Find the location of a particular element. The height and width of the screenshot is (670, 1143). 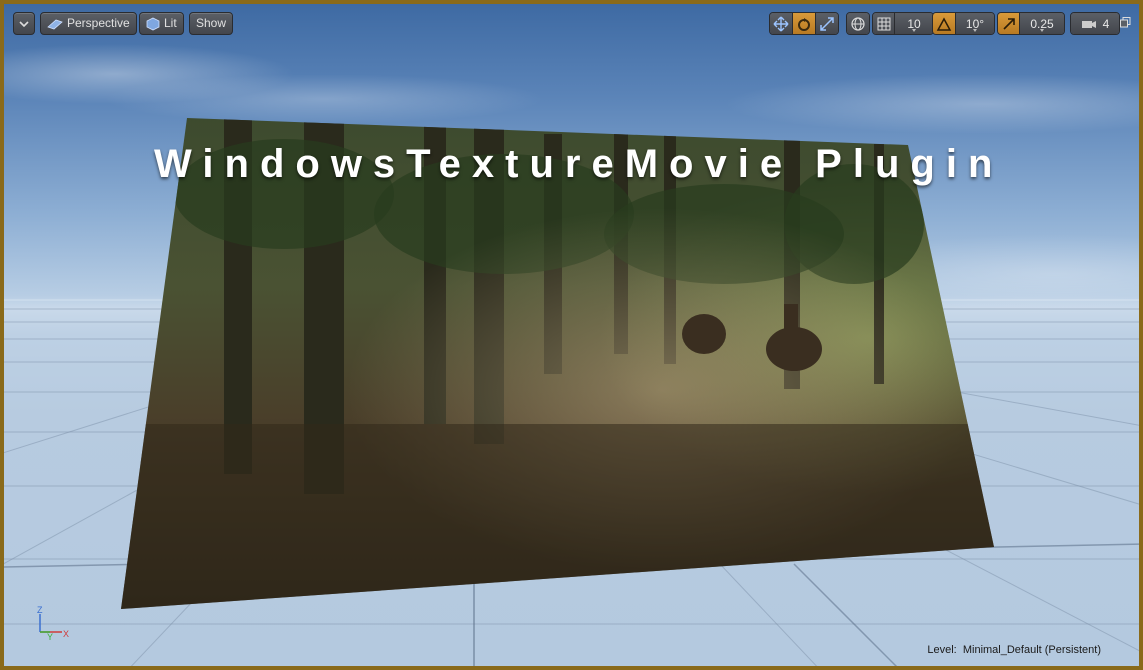

angle-icon is located at coordinates (944, 23).